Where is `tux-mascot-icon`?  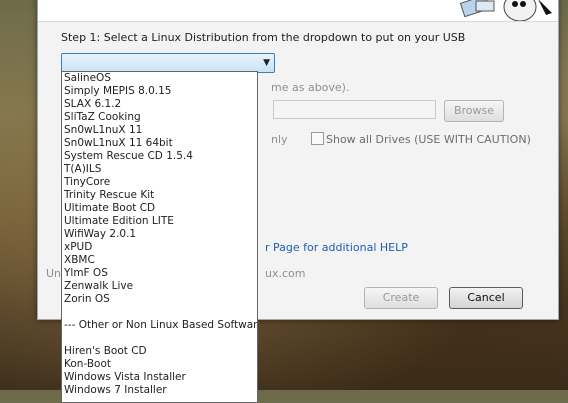 tux-mascot-icon is located at coordinates (506, 10).